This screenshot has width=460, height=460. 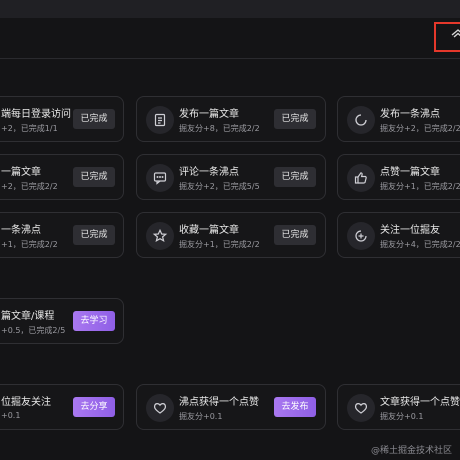 I want to click on task-title: 评论一条沸点, so click(x=209, y=172).